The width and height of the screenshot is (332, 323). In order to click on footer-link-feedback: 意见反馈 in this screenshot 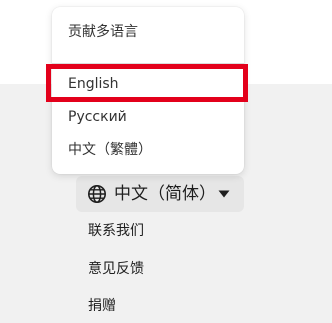, I will do `click(116, 269)`.